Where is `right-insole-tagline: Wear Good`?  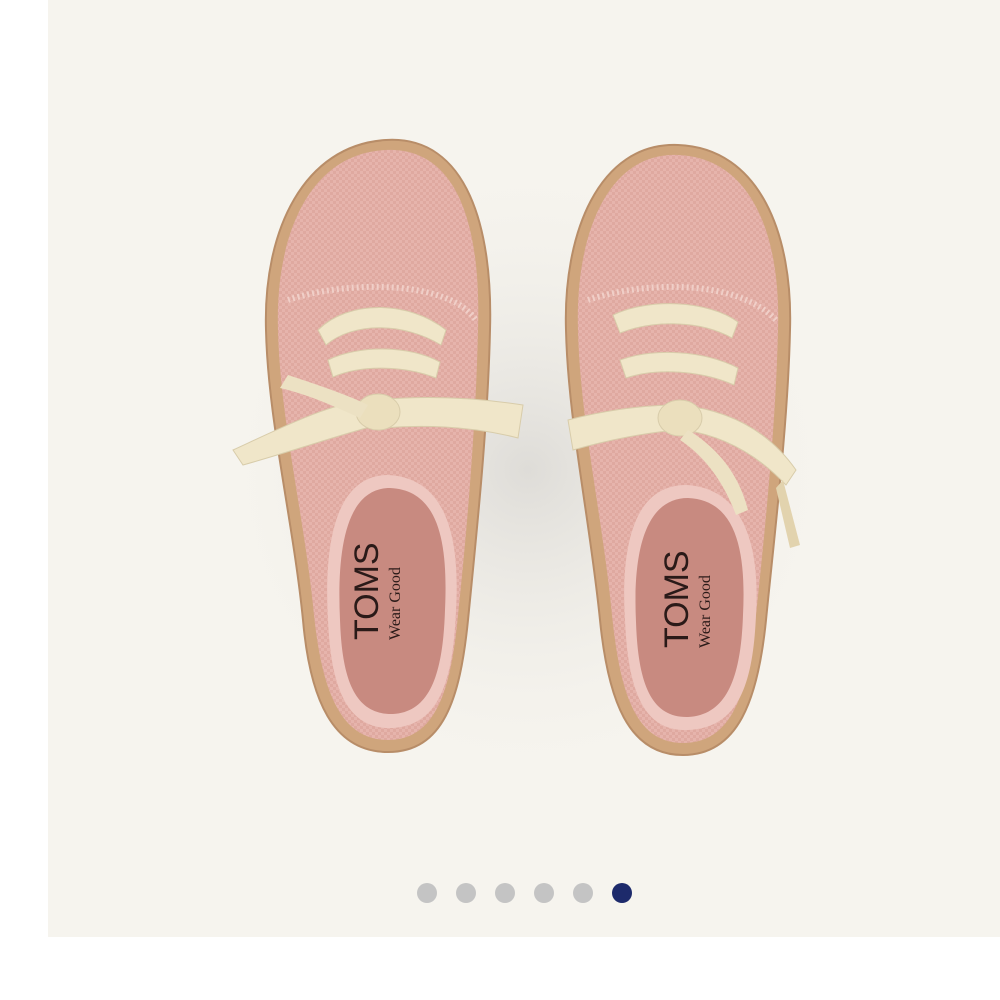
right-insole-tagline: Wear Good is located at coordinates (705, 611).